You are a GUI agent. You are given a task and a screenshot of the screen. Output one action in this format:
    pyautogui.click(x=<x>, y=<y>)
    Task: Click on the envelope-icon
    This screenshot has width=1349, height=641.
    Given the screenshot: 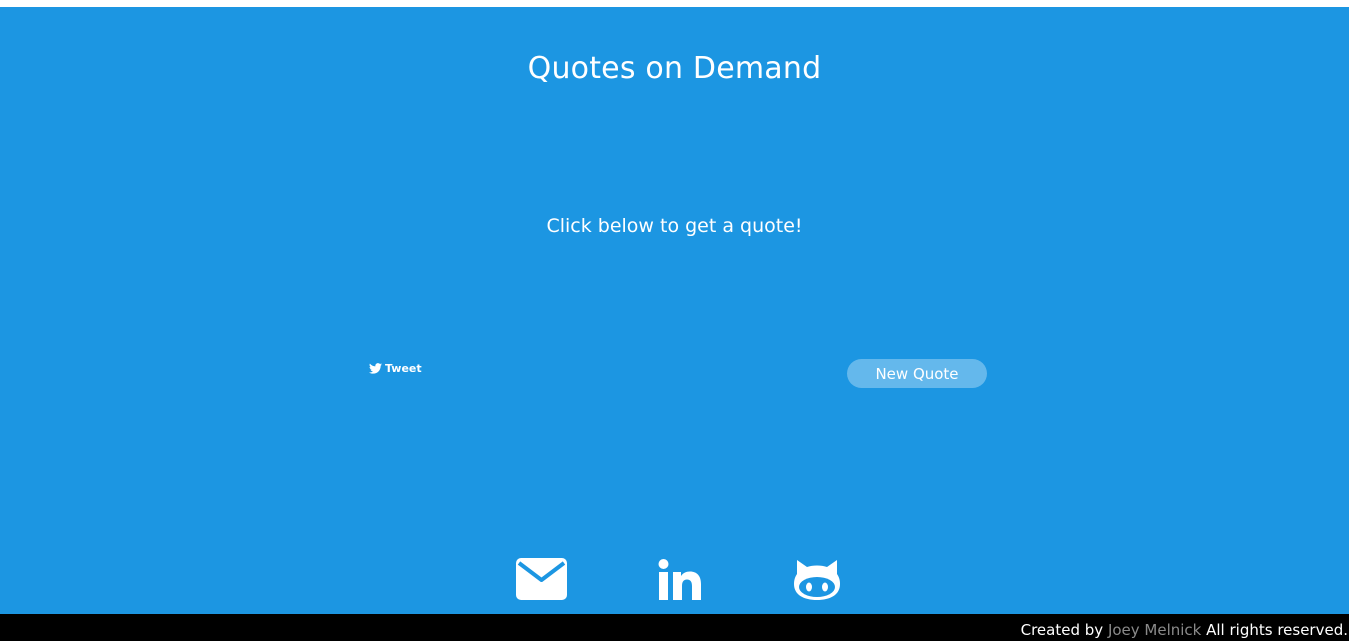 What is the action you would take?
    pyautogui.click(x=541, y=579)
    